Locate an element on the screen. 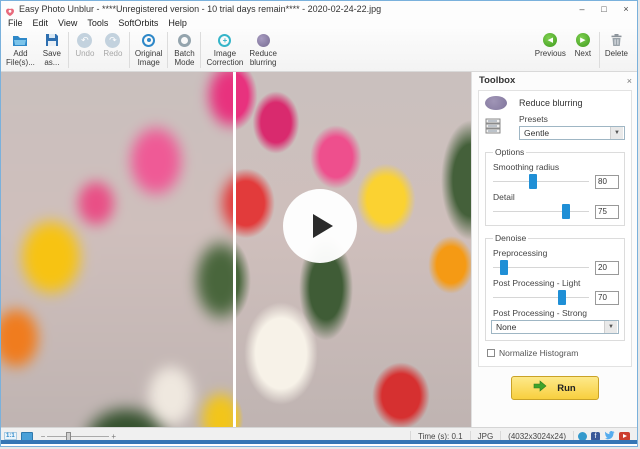 The width and height of the screenshot is (640, 449). menu-softorbits: SoftOrbits is located at coordinates (138, 23).